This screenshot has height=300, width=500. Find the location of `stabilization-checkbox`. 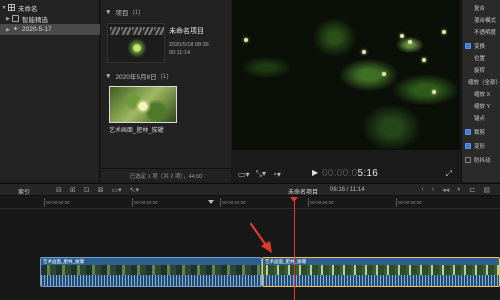

stabilization-checkbox is located at coordinates (468, 160).